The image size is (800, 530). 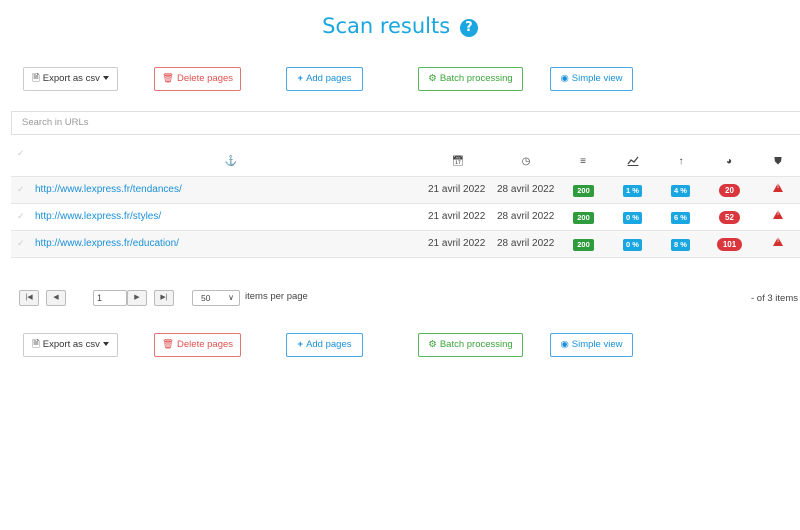 What do you see at coordinates (231, 161) in the screenshot?
I see `anchor-icon: ⚓` at bounding box center [231, 161].